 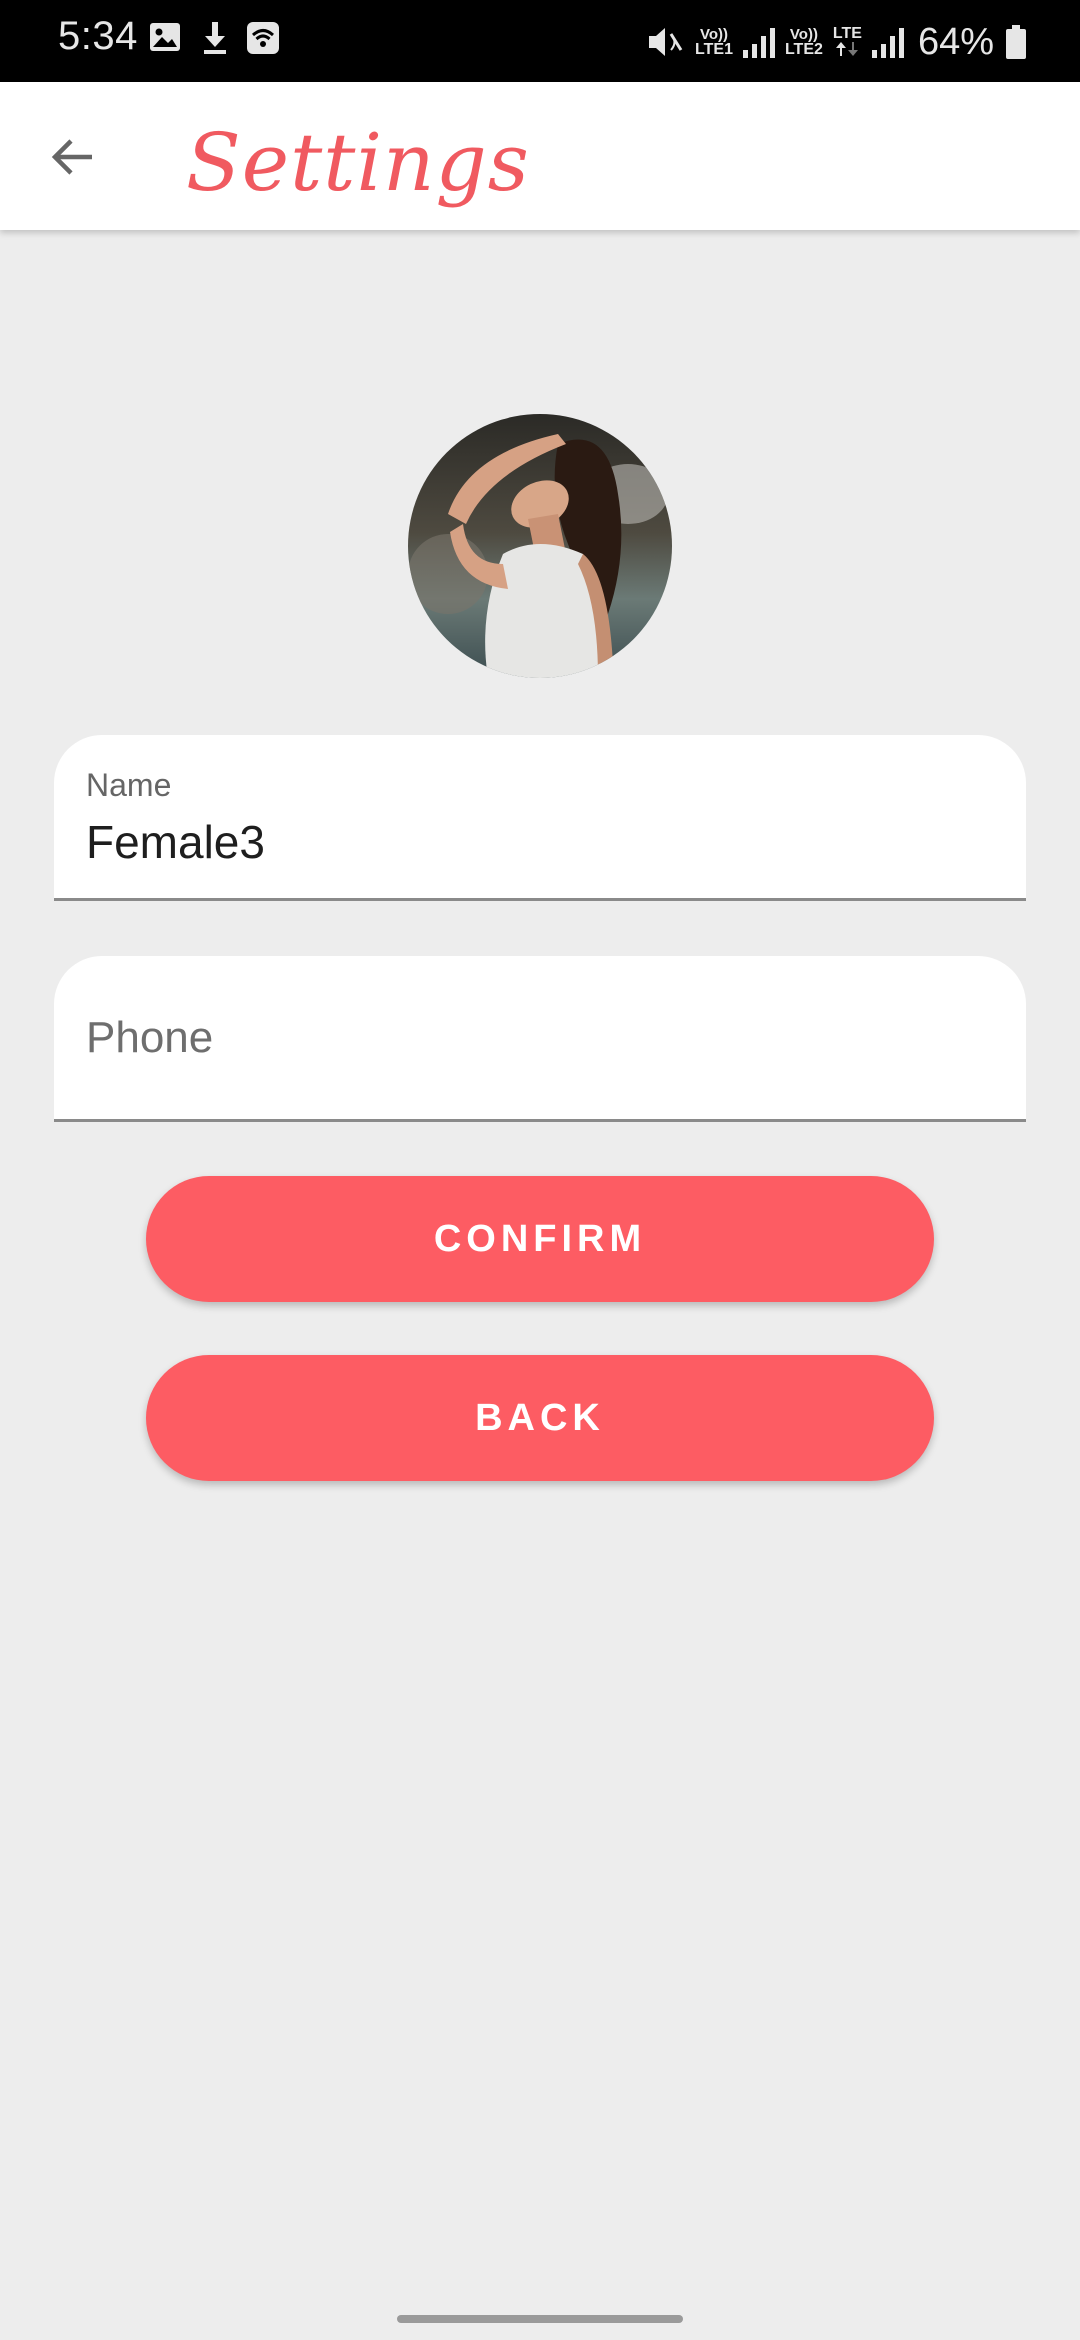 What do you see at coordinates (955, 41) in the screenshot?
I see `battery-percent: 64%` at bounding box center [955, 41].